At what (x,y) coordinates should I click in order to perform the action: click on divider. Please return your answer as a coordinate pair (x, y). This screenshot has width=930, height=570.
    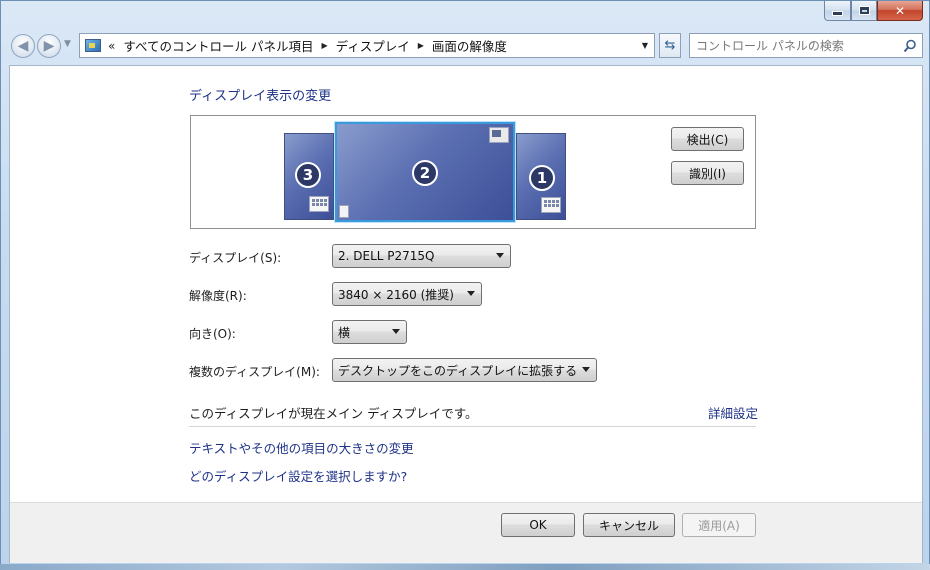
    Looking at the image, I should click on (472, 426).